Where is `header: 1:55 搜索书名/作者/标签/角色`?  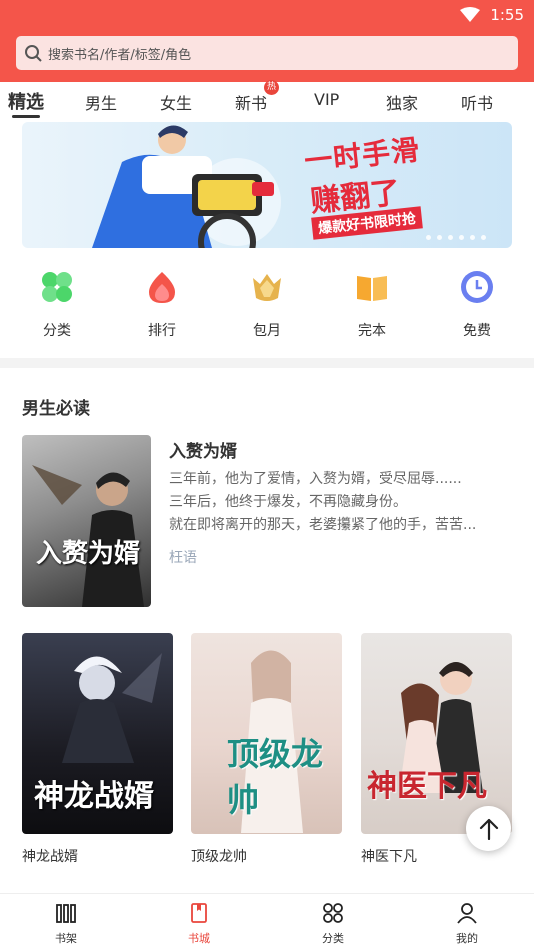 header: 1:55 搜索书名/作者/标签/角色 is located at coordinates (267, 41).